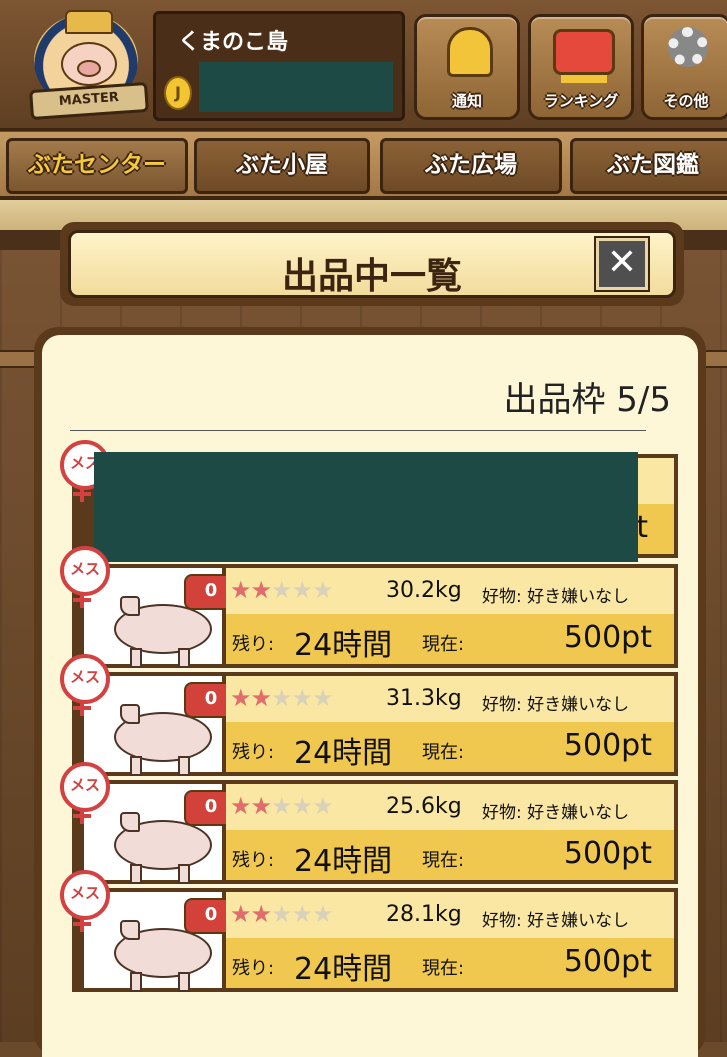 The image size is (727, 1057). What do you see at coordinates (684, 67) in the screenshot?
I see `other-button: その他` at bounding box center [684, 67].